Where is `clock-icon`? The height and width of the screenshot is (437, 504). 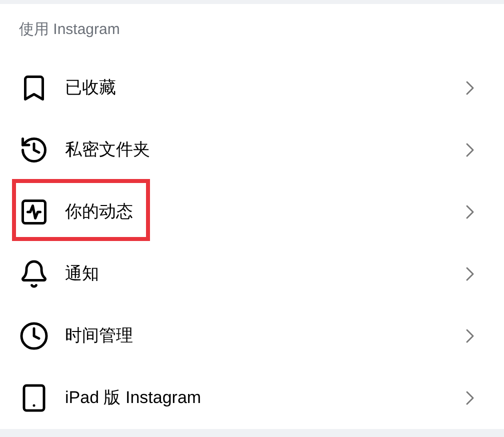 clock-icon is located at coordinates (34, 336).